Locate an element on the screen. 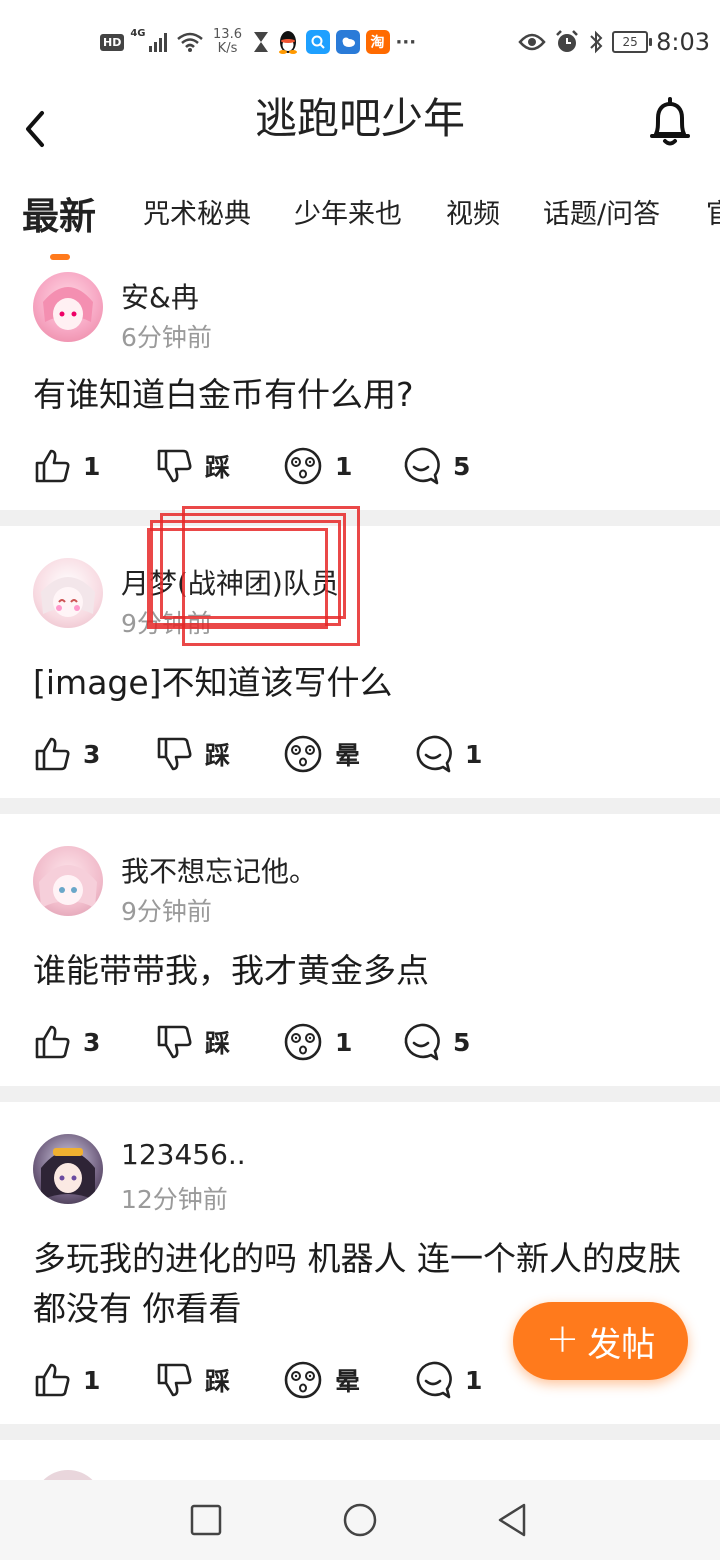 The width and height of the screenshot is (720, 1560). system-nav-bar is located at coordinates (360, 1520).